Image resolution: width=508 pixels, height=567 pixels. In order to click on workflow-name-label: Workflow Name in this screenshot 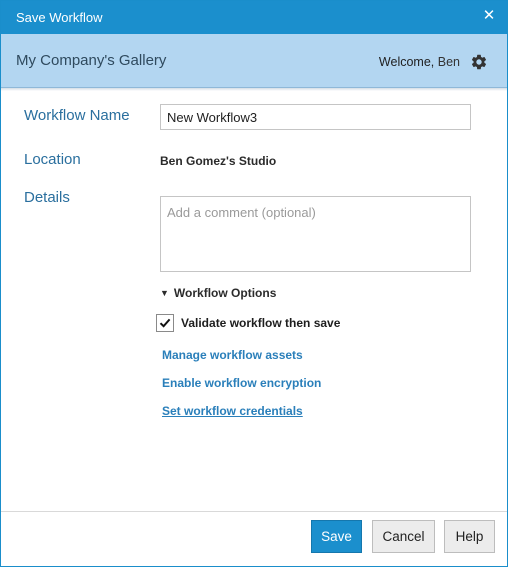, I will do `click(77, 115)`.